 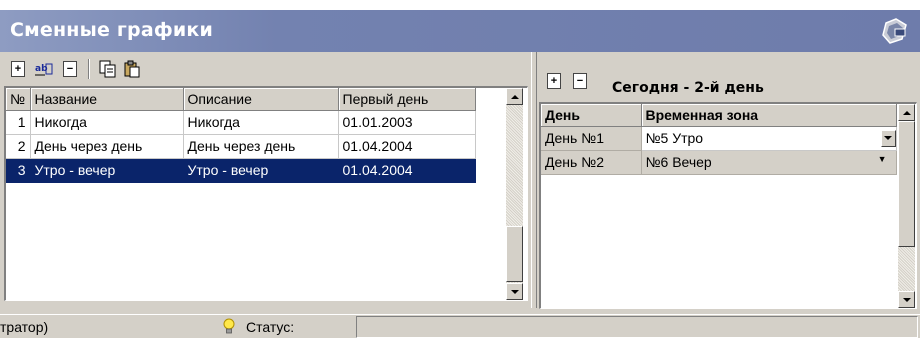 I want to click on add-day-button: +, so click(x=554, y=81).